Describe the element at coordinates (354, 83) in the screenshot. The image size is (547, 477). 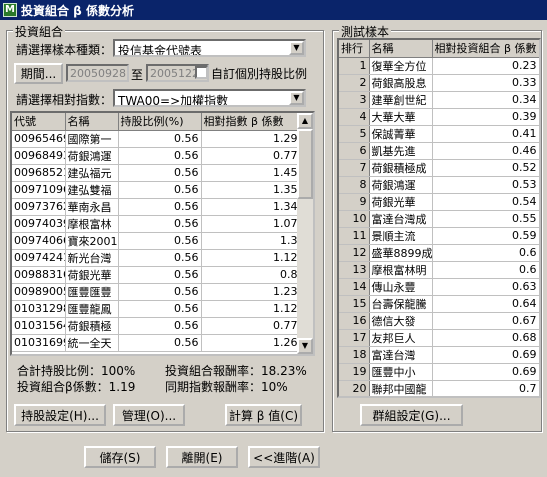
I see `cell-rank: 2` at that location.